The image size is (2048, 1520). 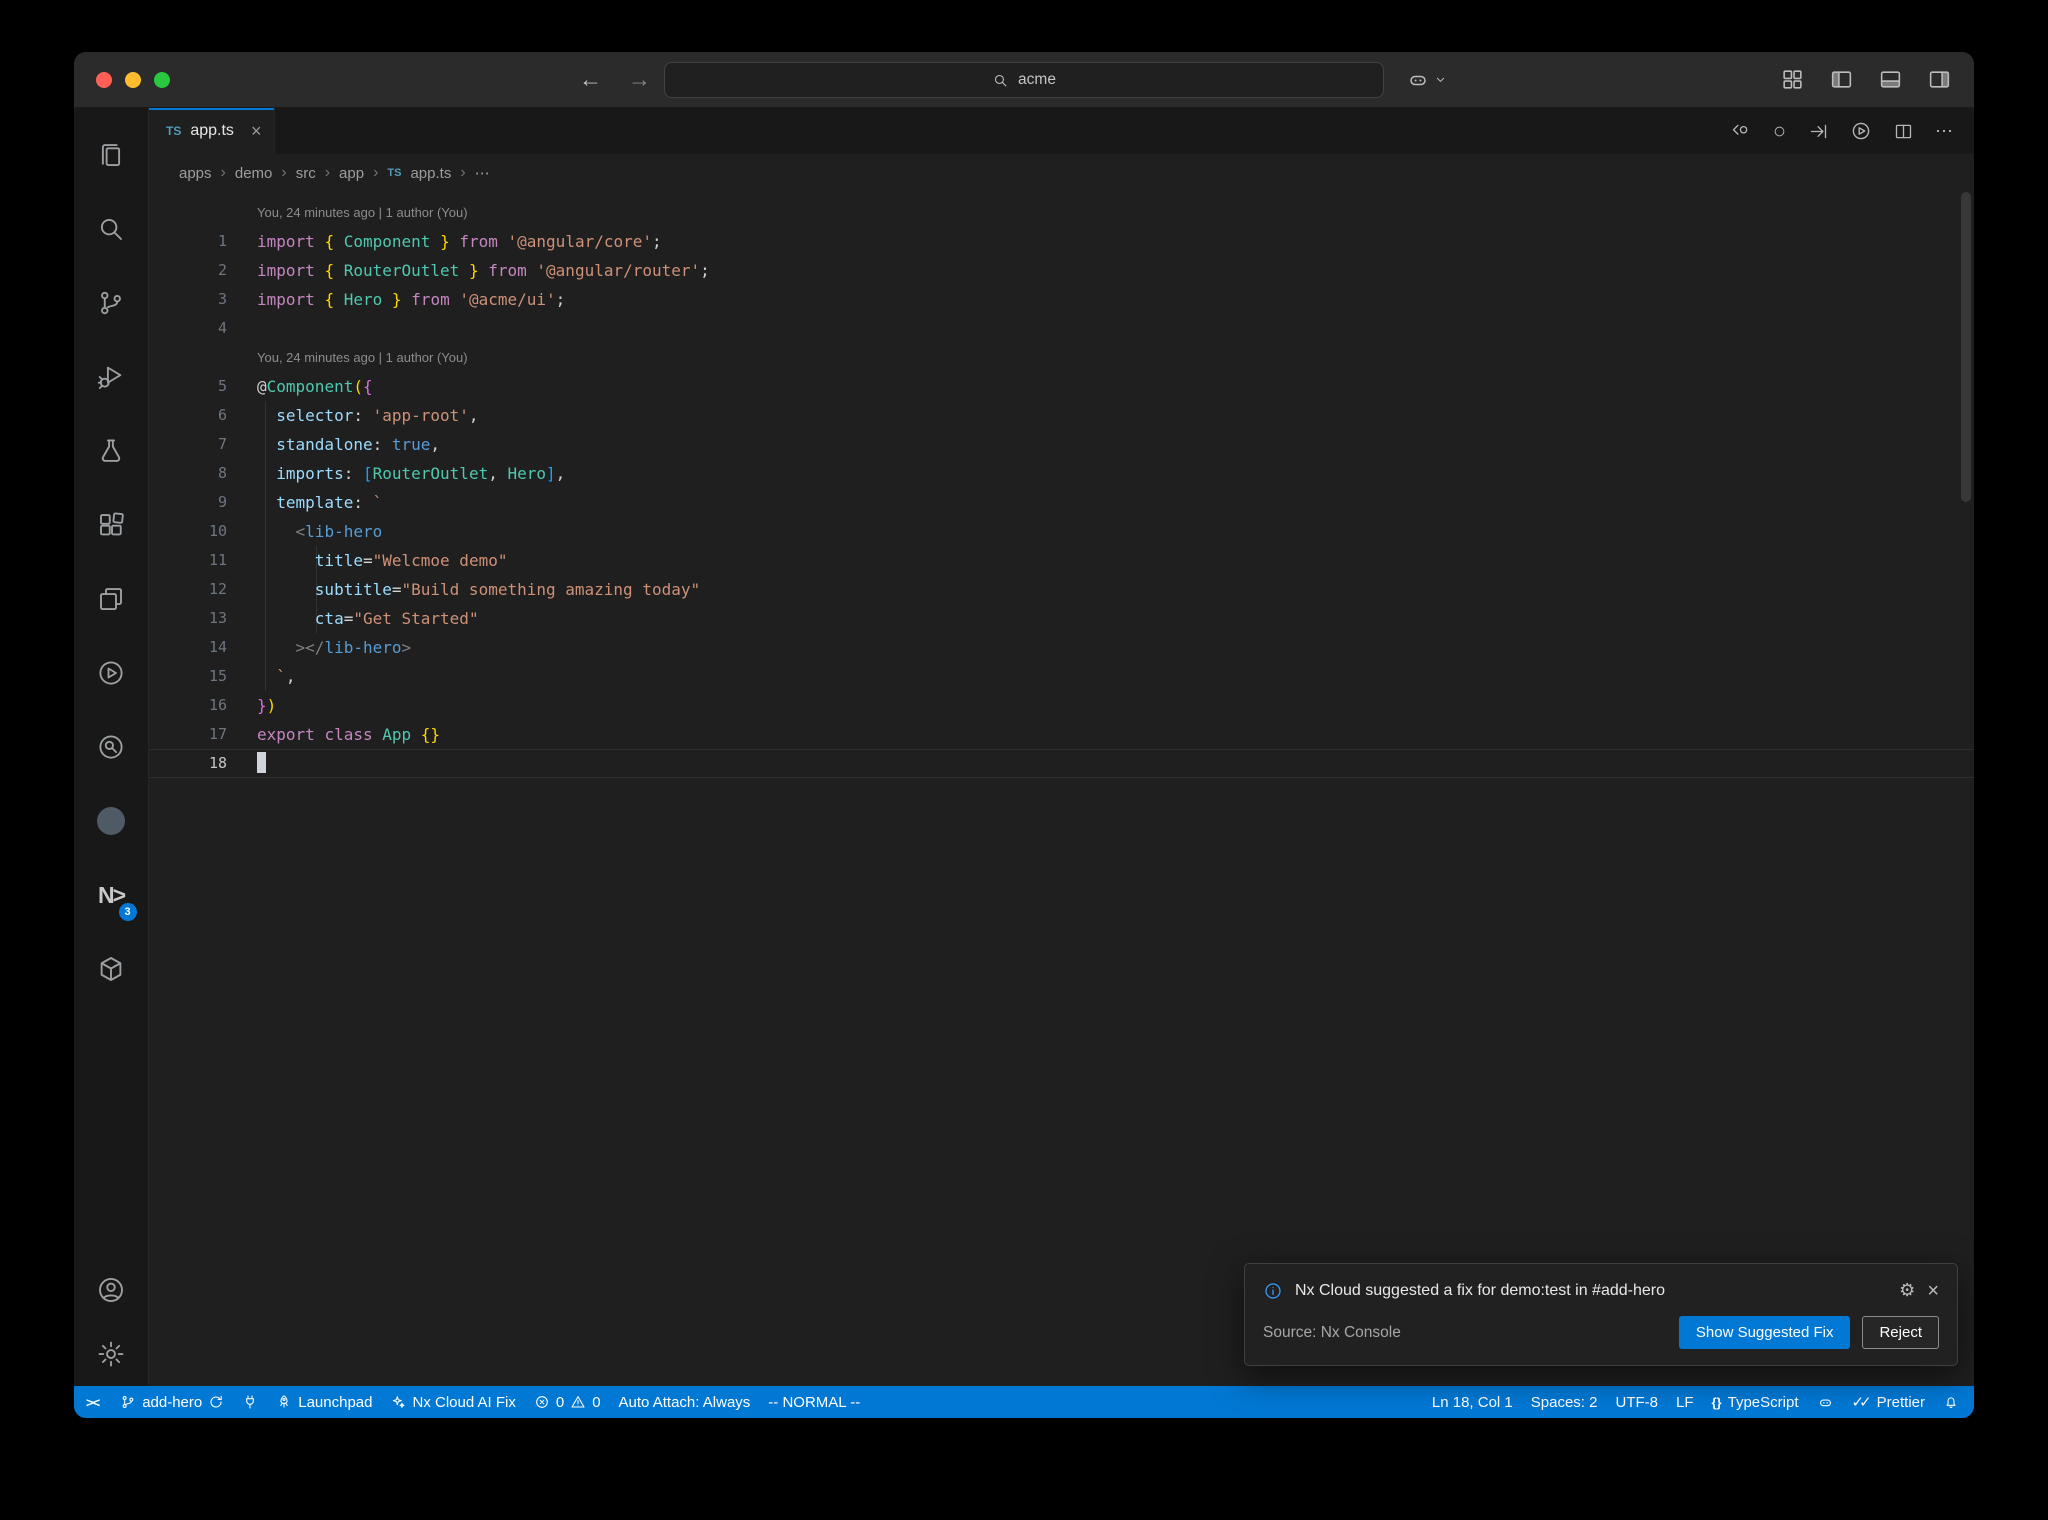 What do you see at coordinates (1061, 531) in the screenshot?
I see `code-line: 10 <lib-hero` at bounding box center [1061, 531].